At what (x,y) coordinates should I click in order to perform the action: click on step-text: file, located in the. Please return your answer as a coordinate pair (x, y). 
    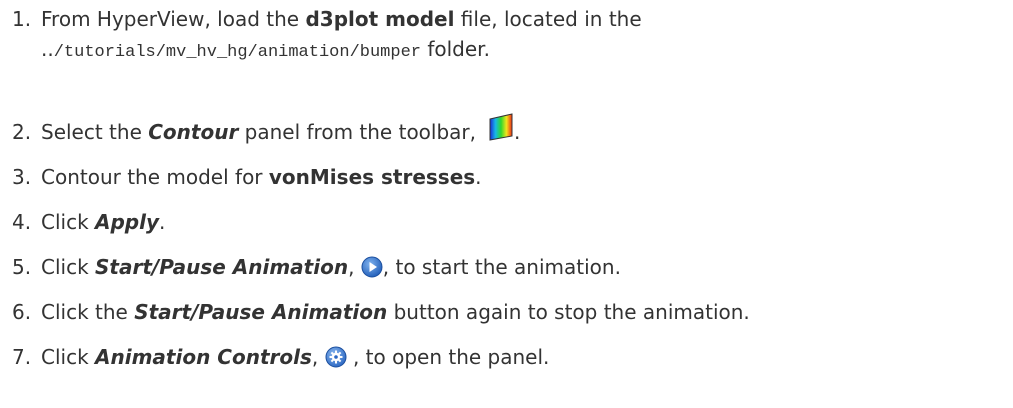
    Looking at the image, I should click on (548, 19).